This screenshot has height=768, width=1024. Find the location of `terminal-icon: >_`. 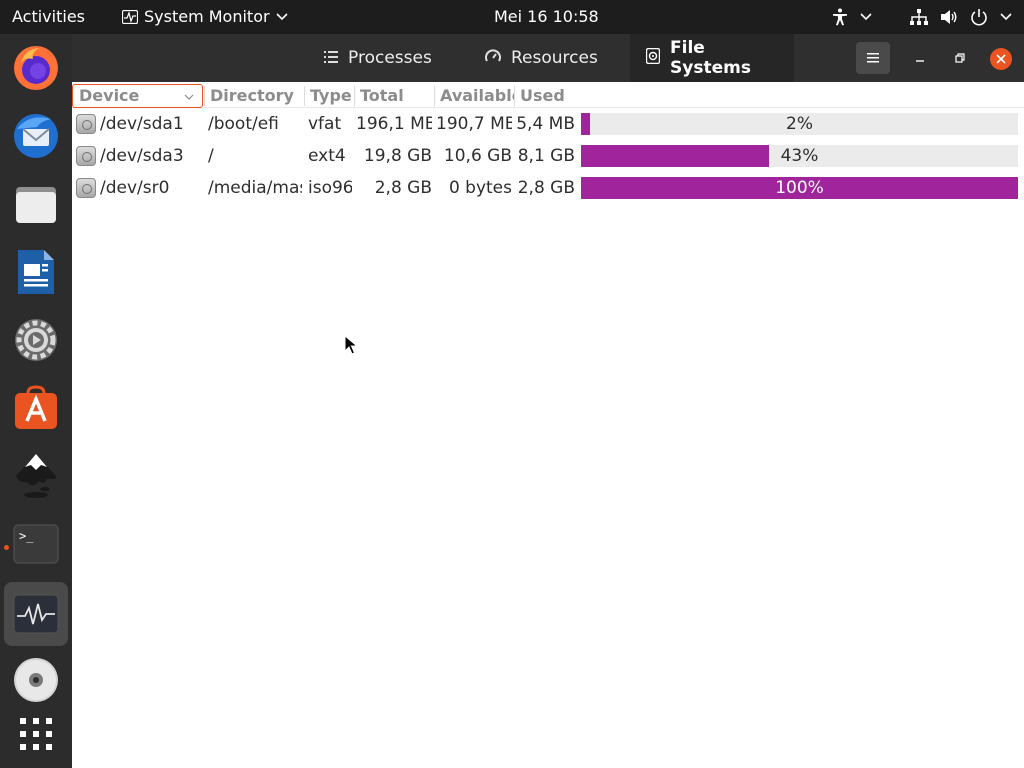

terminal-icon: >_ is located at coordinates (36, 544).